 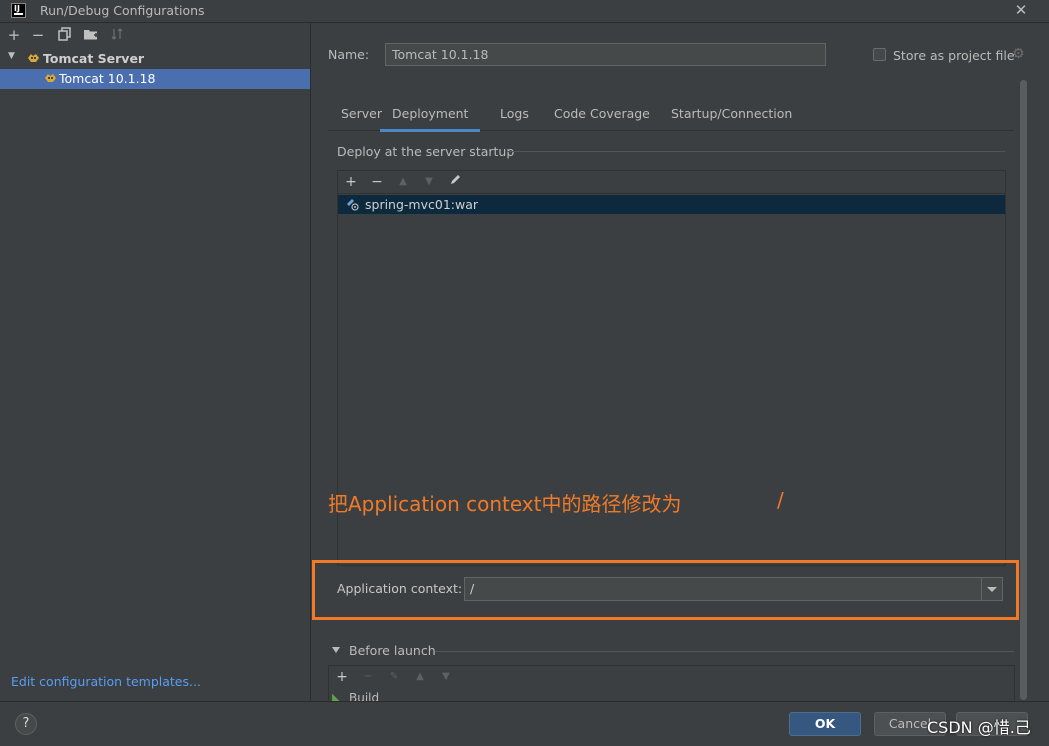 I want to click on tab-deployment: Deployment, so click(x=430, y=119).